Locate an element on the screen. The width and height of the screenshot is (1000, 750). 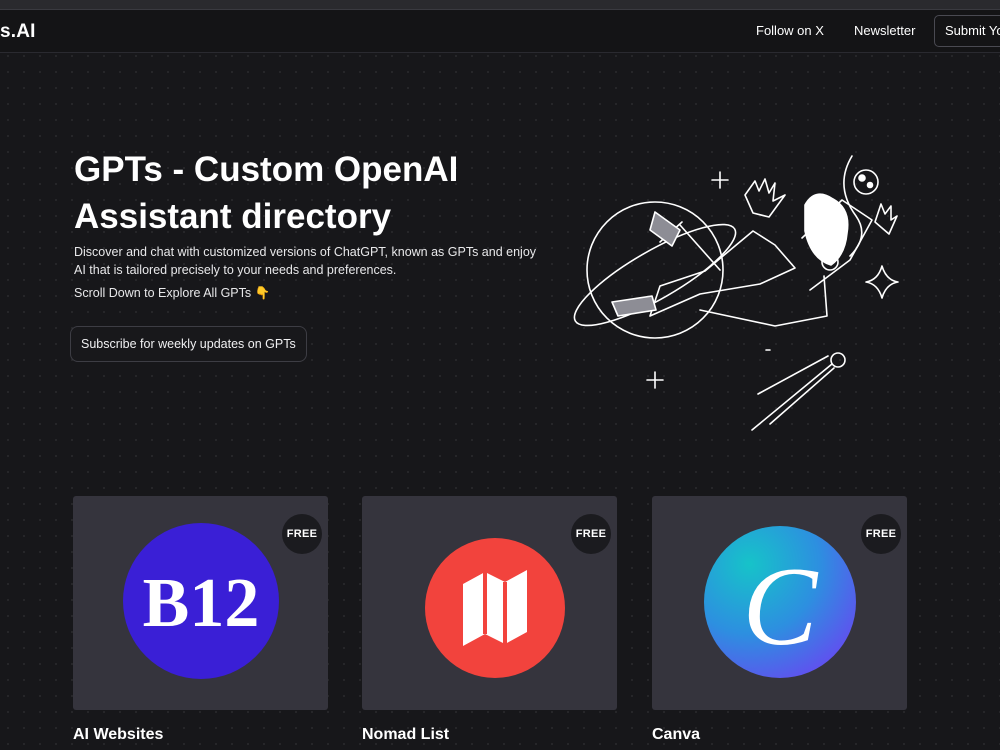
gpt-card-canva: FREE C is located at coordinates (779, 603).